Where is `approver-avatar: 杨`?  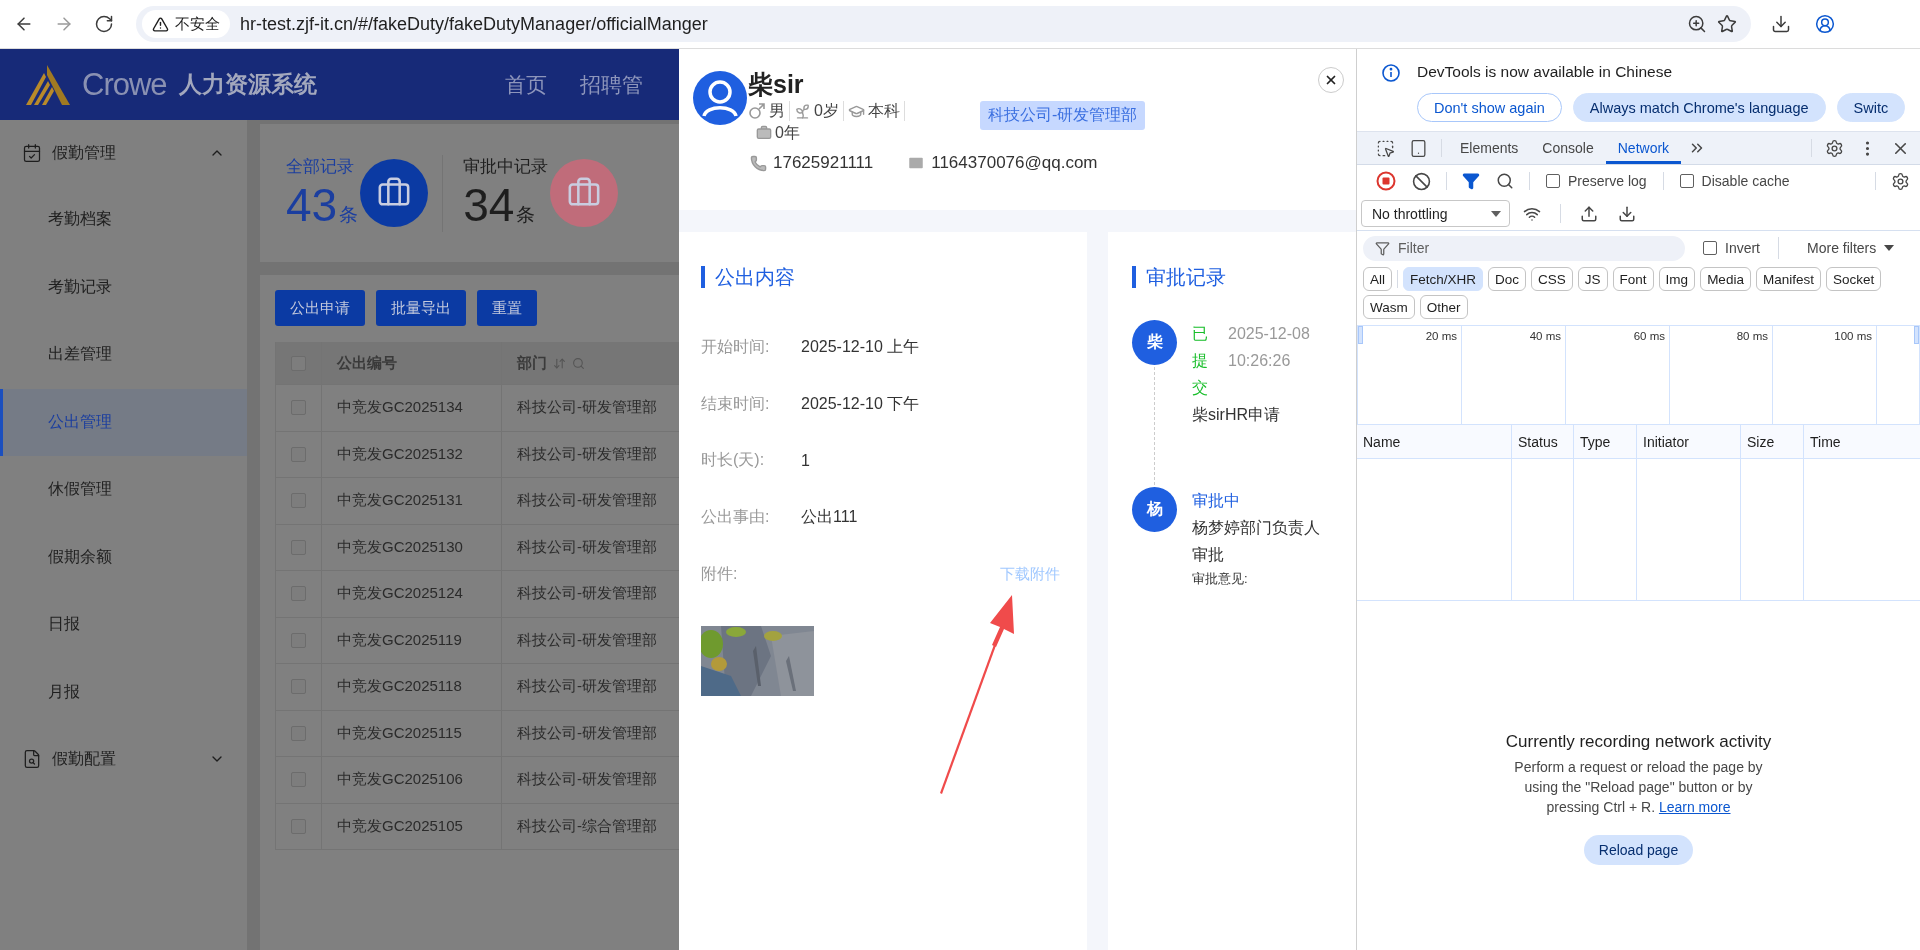
approver-avatar: 杨 is located at coordinates (1154, 509).